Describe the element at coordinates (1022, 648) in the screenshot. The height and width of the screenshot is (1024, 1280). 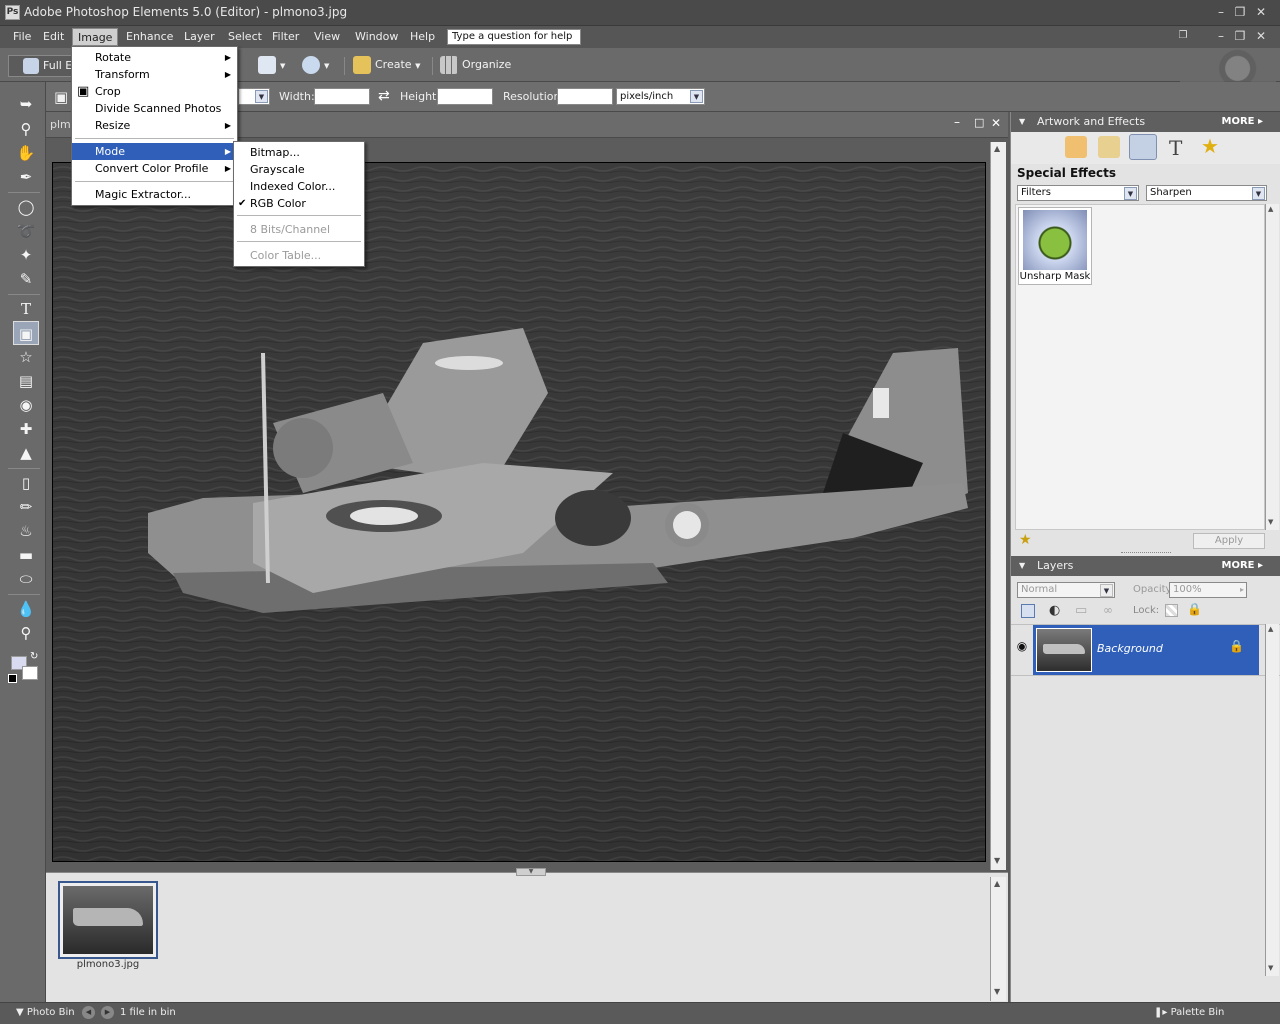
I see `layer-visibility-eye-icon: ◉` at that location.